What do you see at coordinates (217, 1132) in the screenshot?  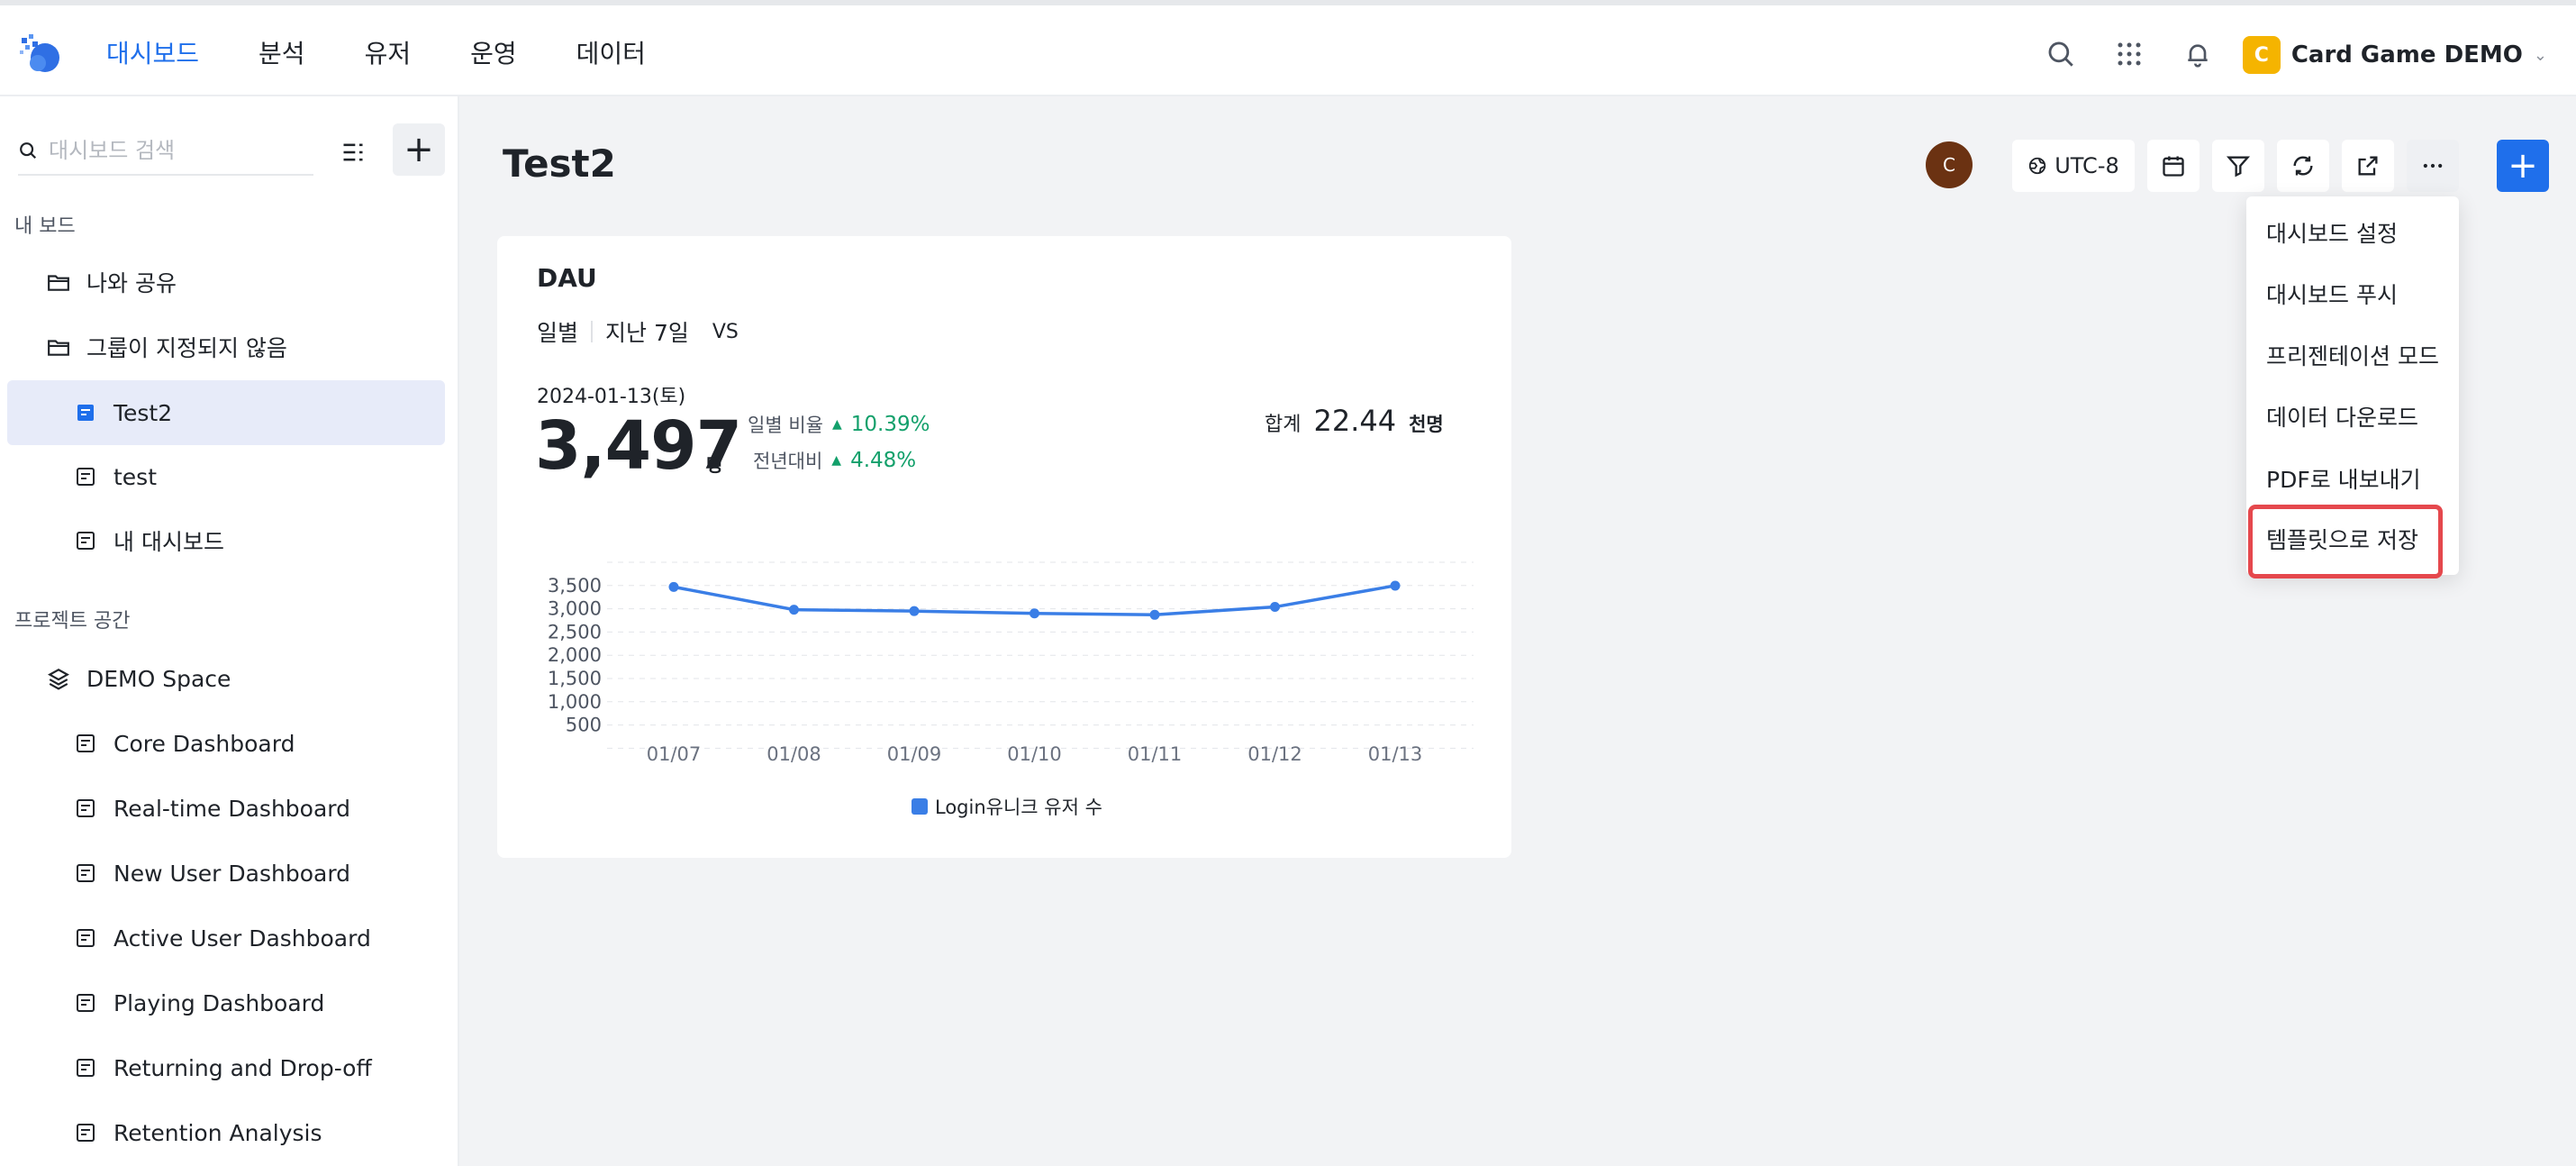 I see `sidebar-item-label: Retention Analysis` at bounding box center [217, 1132].